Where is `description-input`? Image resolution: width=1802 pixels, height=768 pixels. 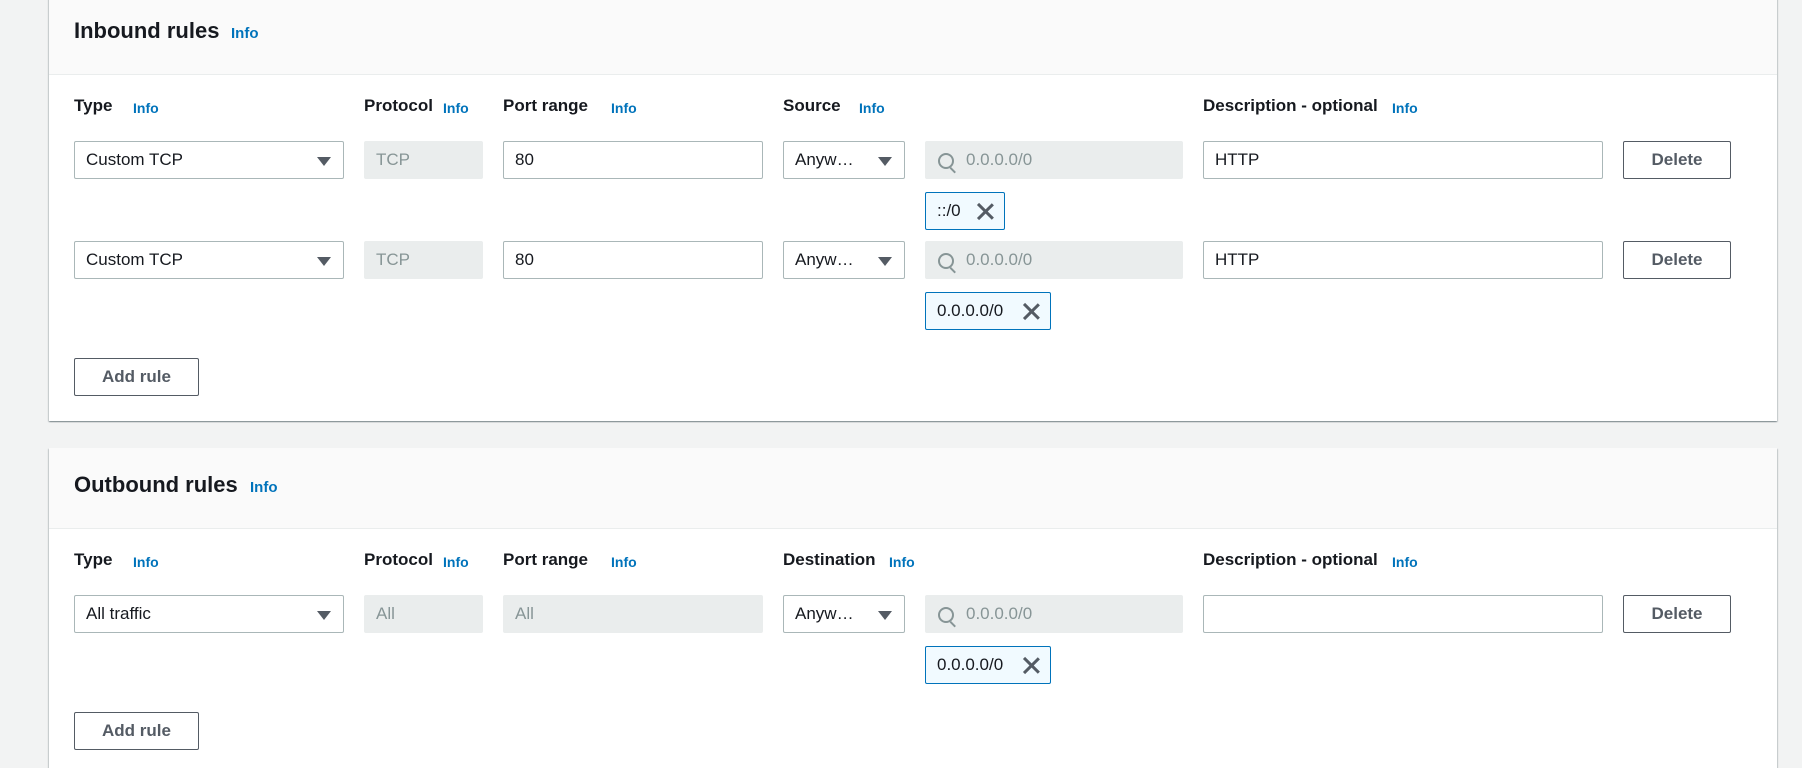 description-input is located at coordinates (1403, 614).